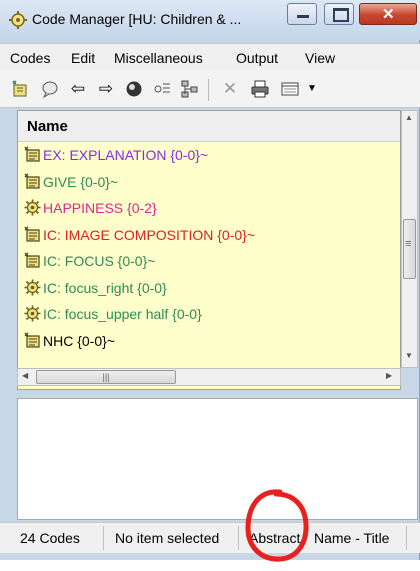 Image resolution: width=420 pixels, height=571 pixels. Describe the element at coordinates (30, 58) in the screenshot. I see `menu-codes: Codes` at that location.